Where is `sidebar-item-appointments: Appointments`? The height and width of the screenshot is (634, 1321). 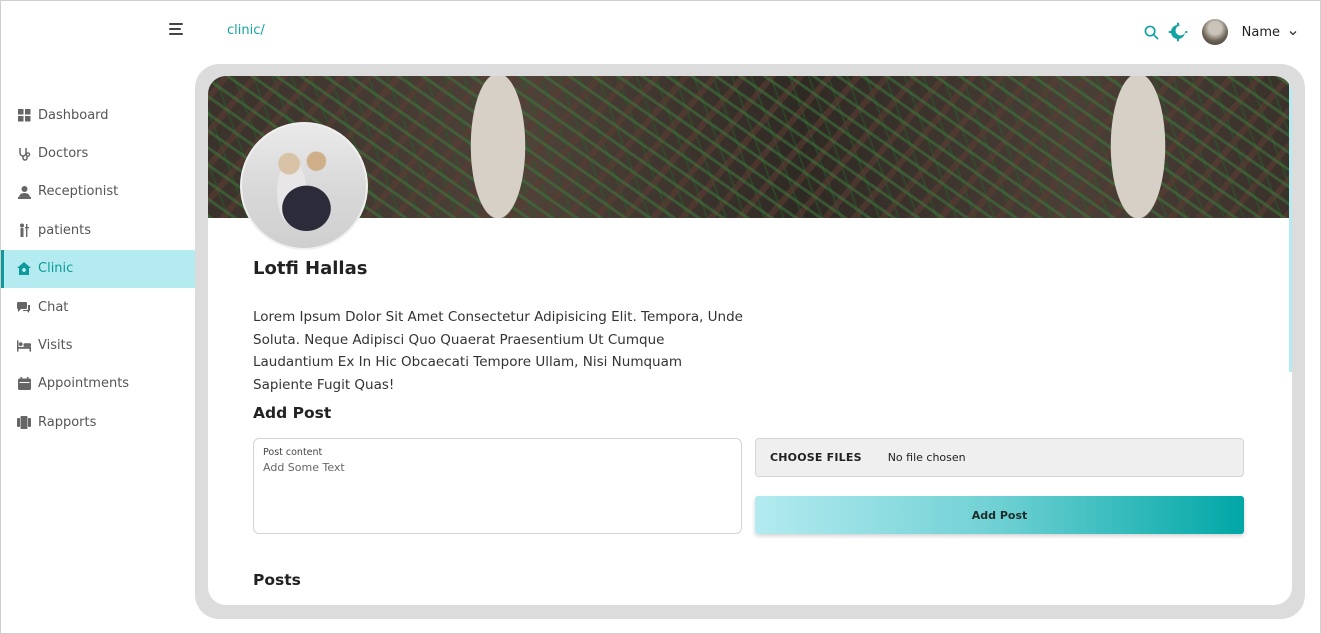
sidebar-item-appointments: Appointments is located at coordinates (98, 384).